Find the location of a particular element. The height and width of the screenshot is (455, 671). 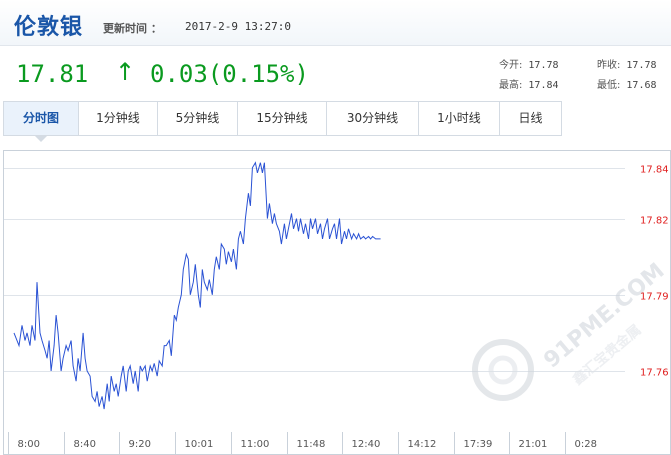

update-time-label: 更新时间 ： is located at coordinates (132, 28).